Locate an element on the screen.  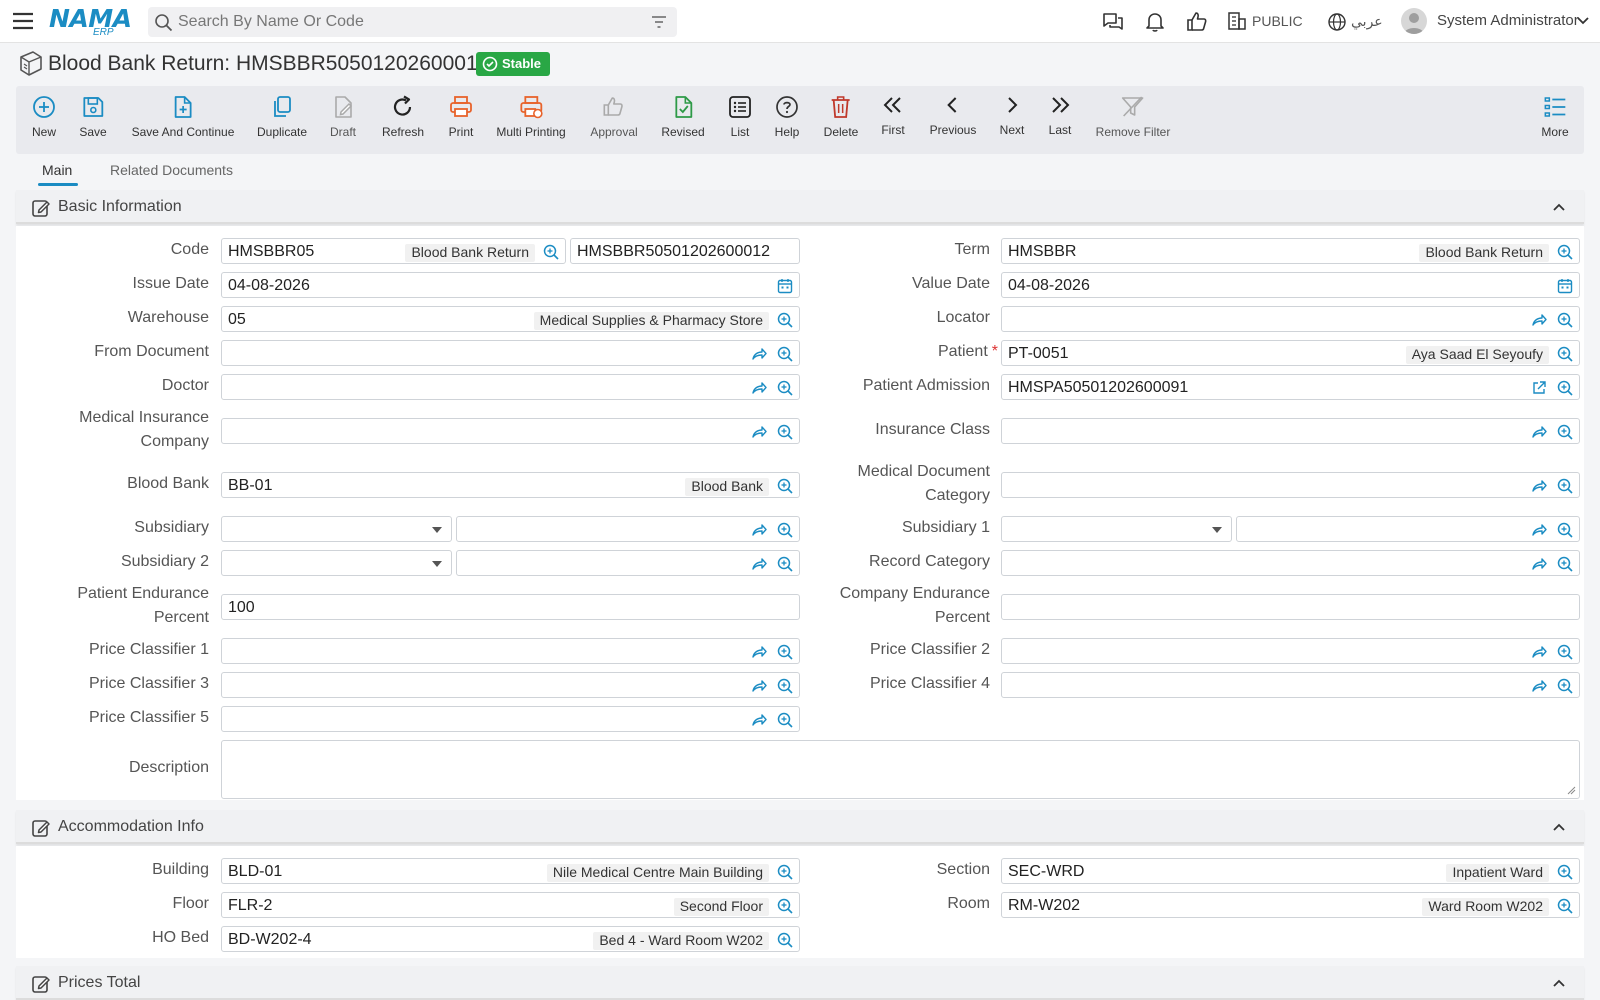
medical-insurance-company-field is located at coordinates (510, 431).